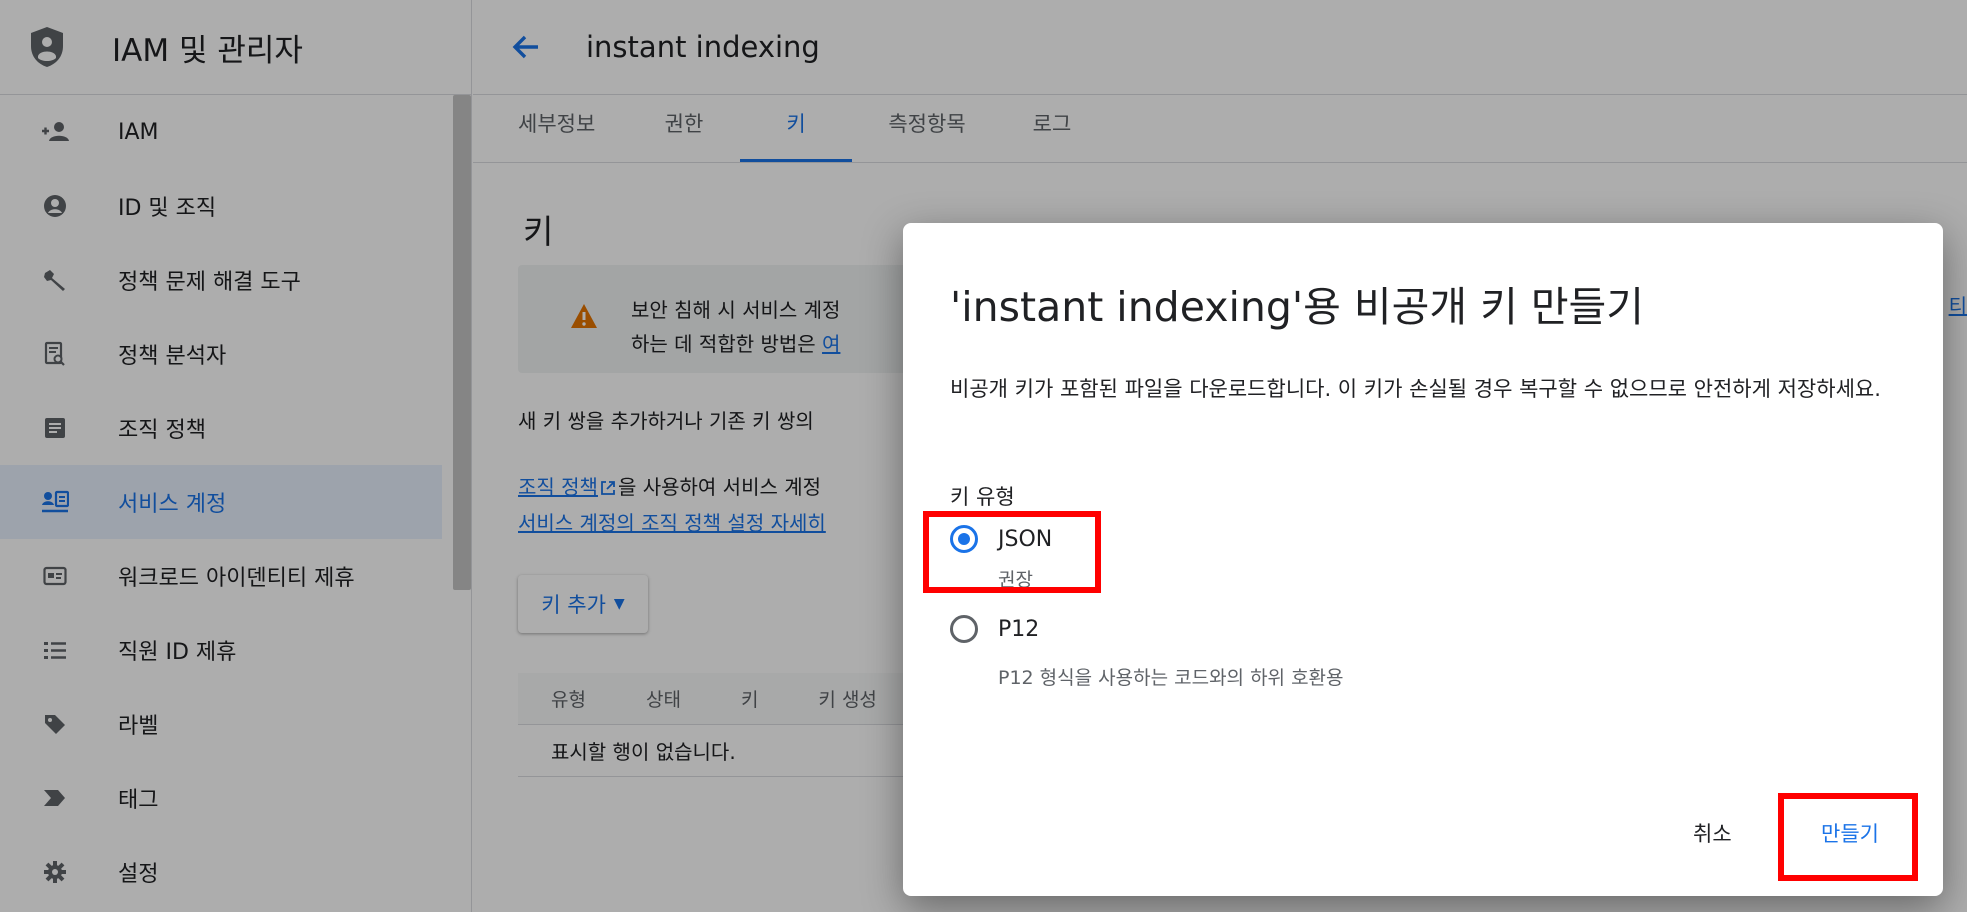  What do you see at coordinates (1012, 552) in the screenshot?
I see `json-option-highlight` at bounding box center [1012, 552].